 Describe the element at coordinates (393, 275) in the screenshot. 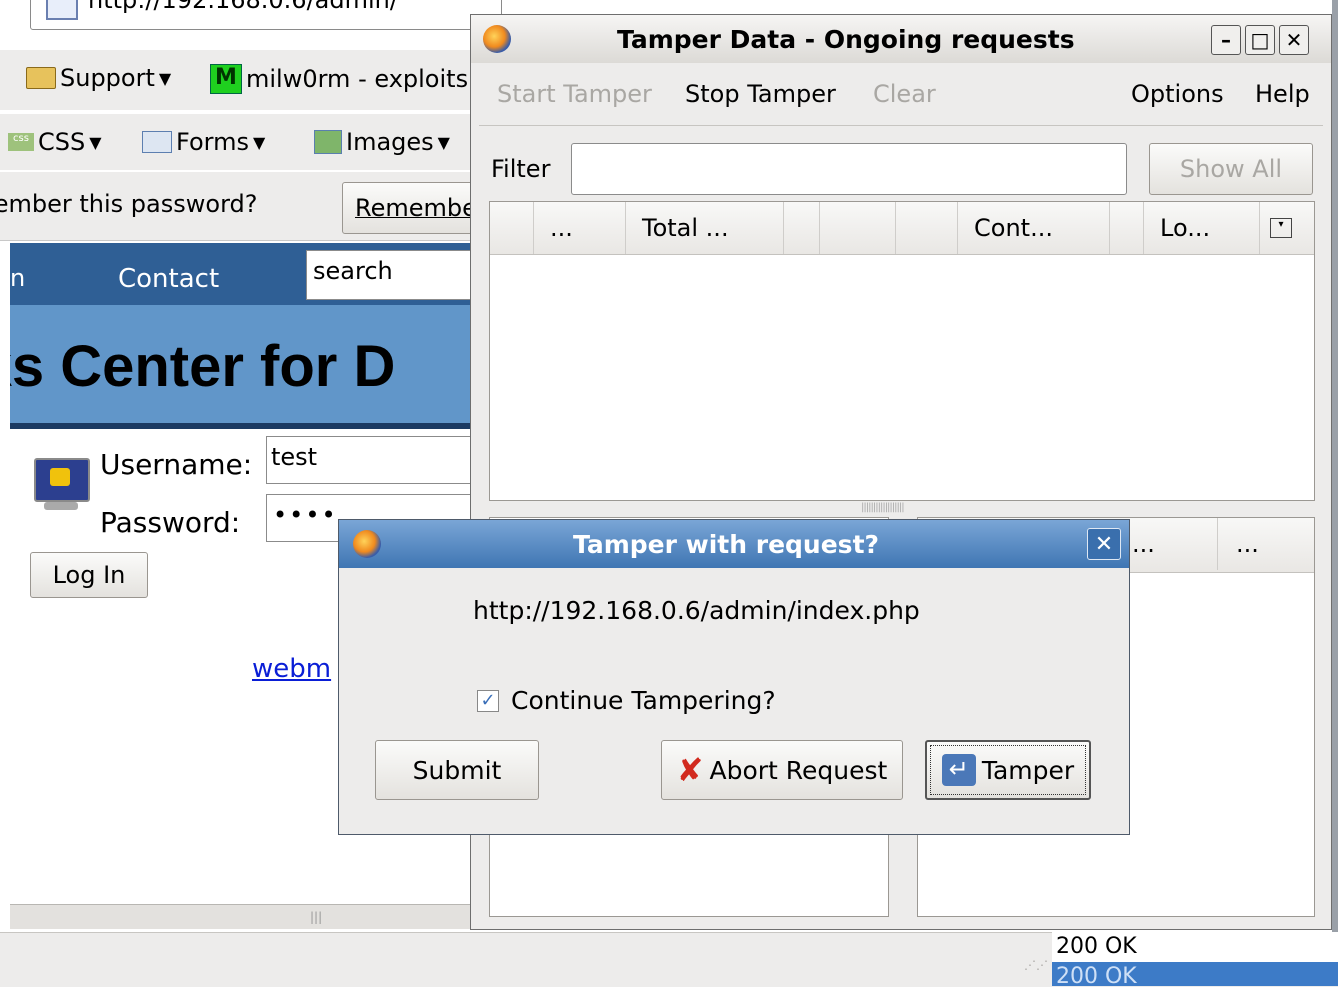

I see `site-search-input: search` at that location.